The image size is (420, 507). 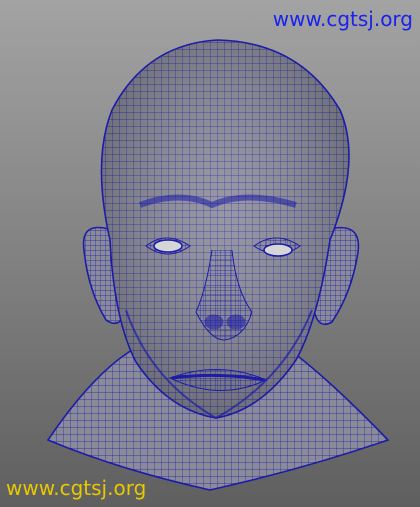 What do you see at coordinates (342, 19) in the screenshot?
I see `watermark-top-right: www.cgtsj.org` at bounding box center [342, 19].